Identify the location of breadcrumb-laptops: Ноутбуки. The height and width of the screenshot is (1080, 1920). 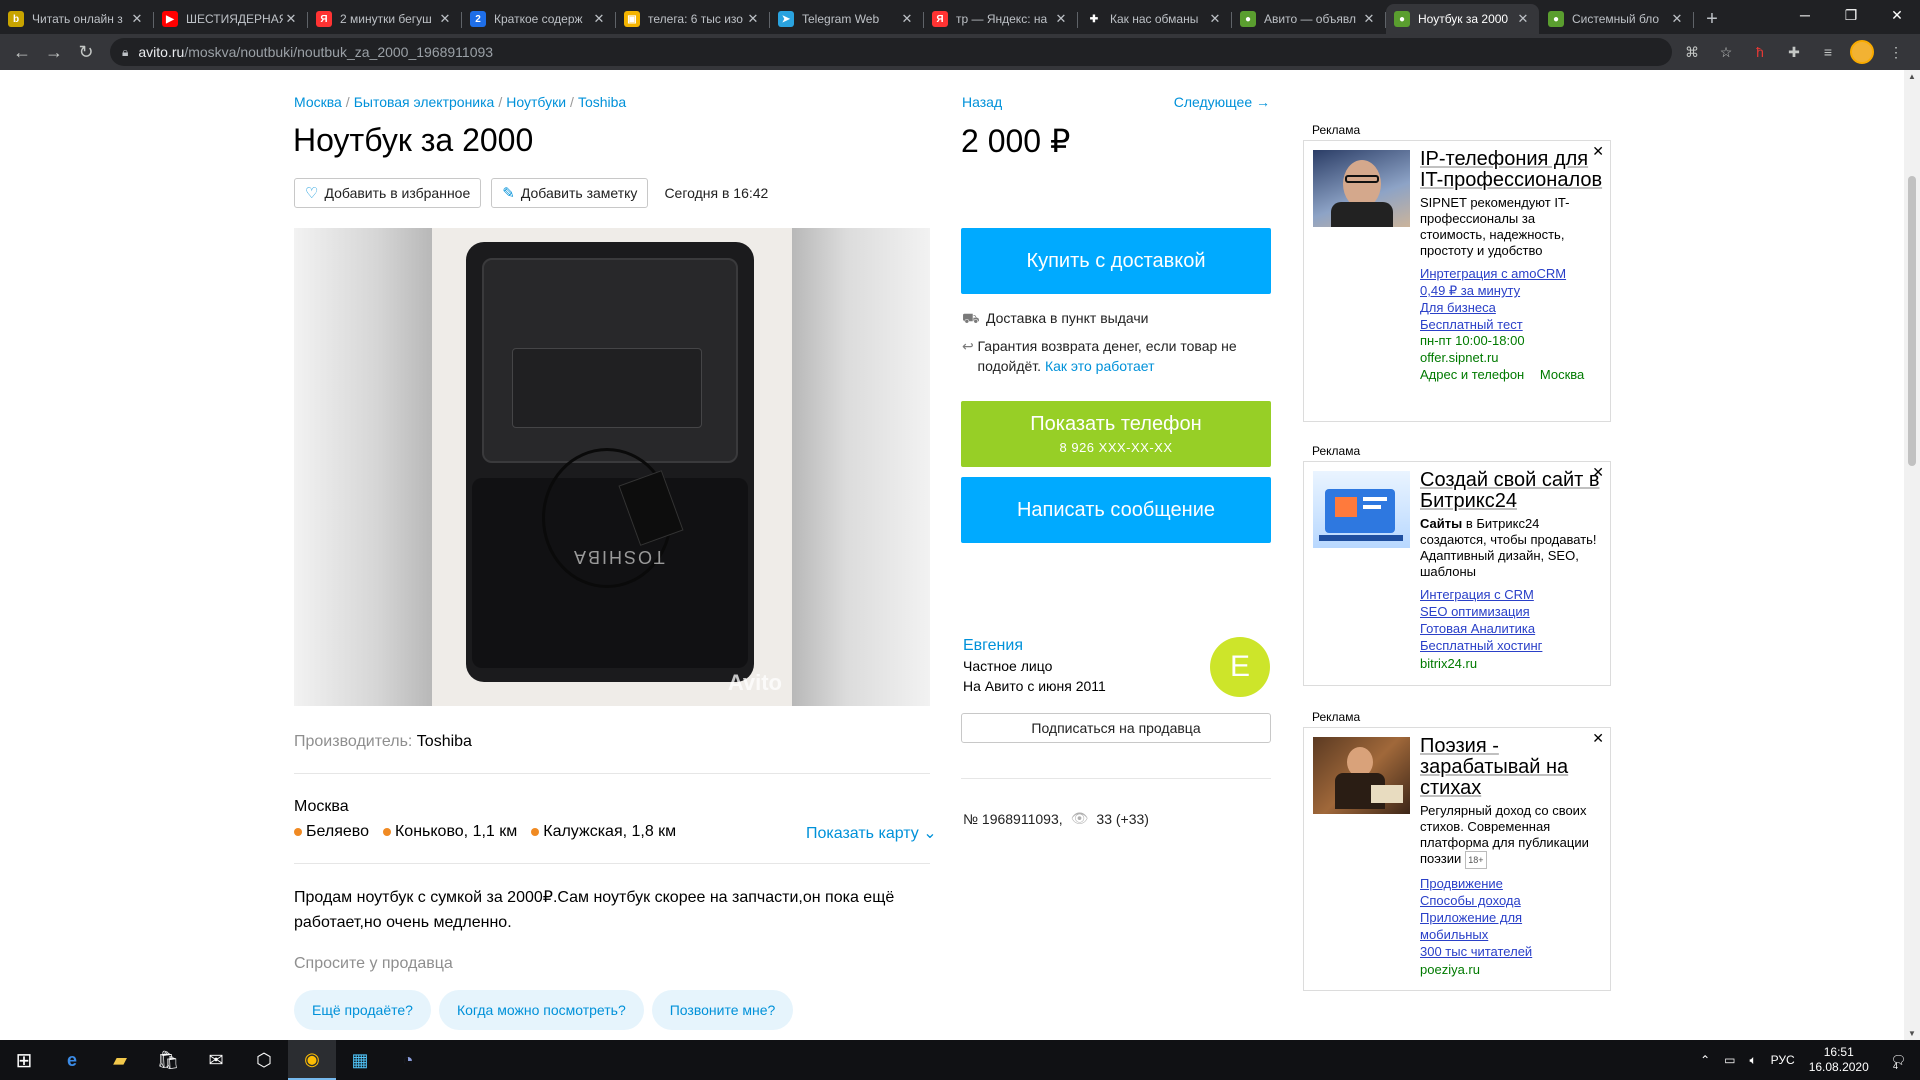
(536, 102).